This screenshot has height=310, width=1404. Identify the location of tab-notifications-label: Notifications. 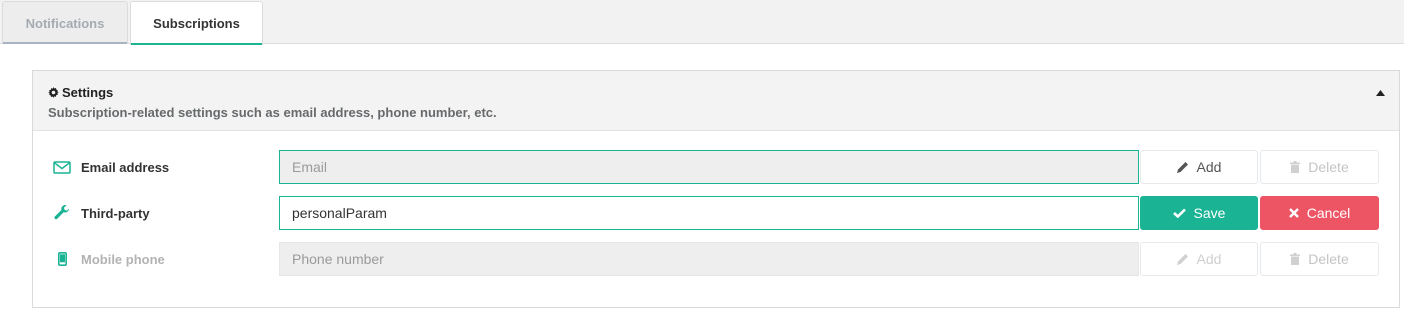
(65, 23).